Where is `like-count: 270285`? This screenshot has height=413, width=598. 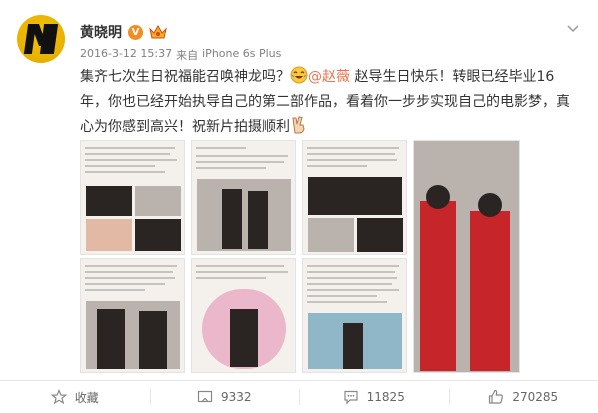
like-count: 270285 is located at coordinates (535, 397).